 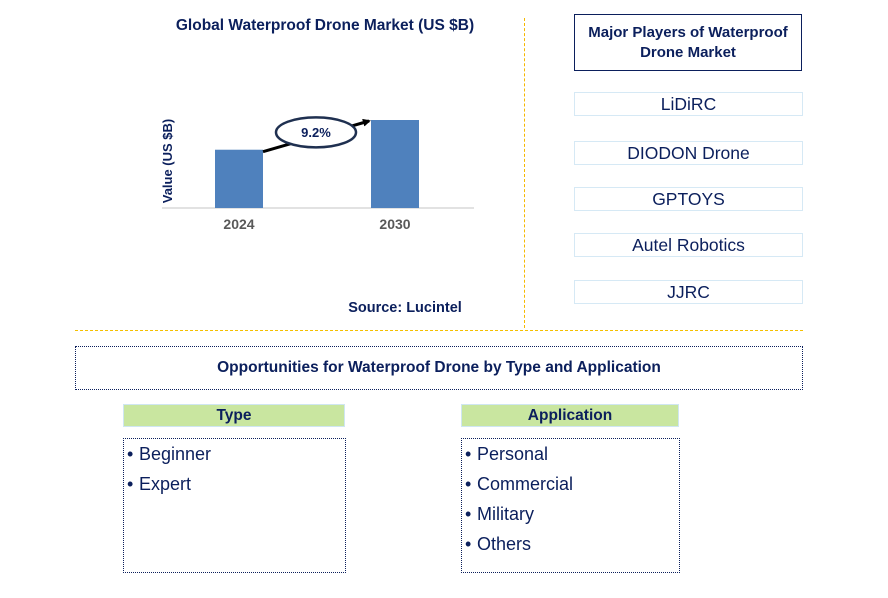 What do you see at coordinates (239, 178) in the screenshot?
I see `bar-2024` at bounding box center [239, 178].